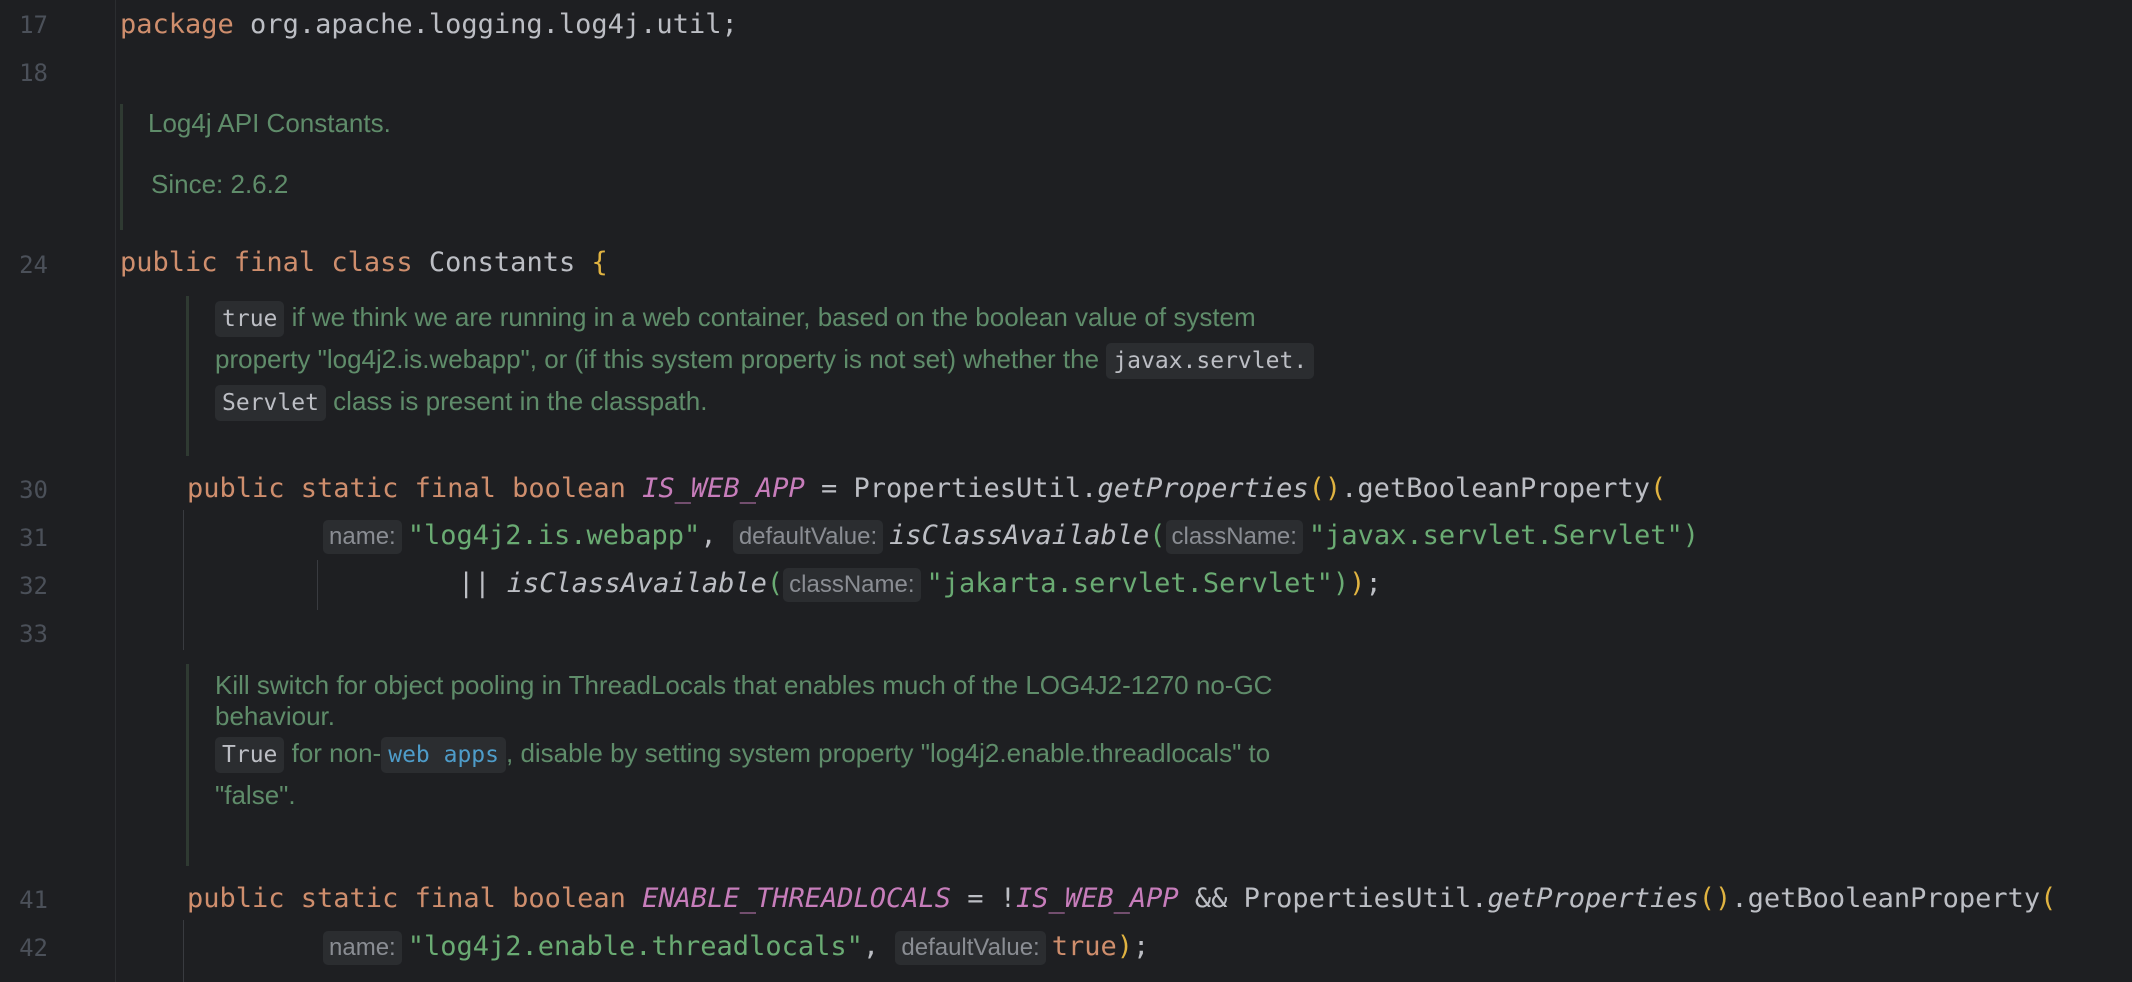  What do you see at coordinates (333, 753) in the screenshot?
I see `doc-text: for non-` at bounding box center [333, 753].